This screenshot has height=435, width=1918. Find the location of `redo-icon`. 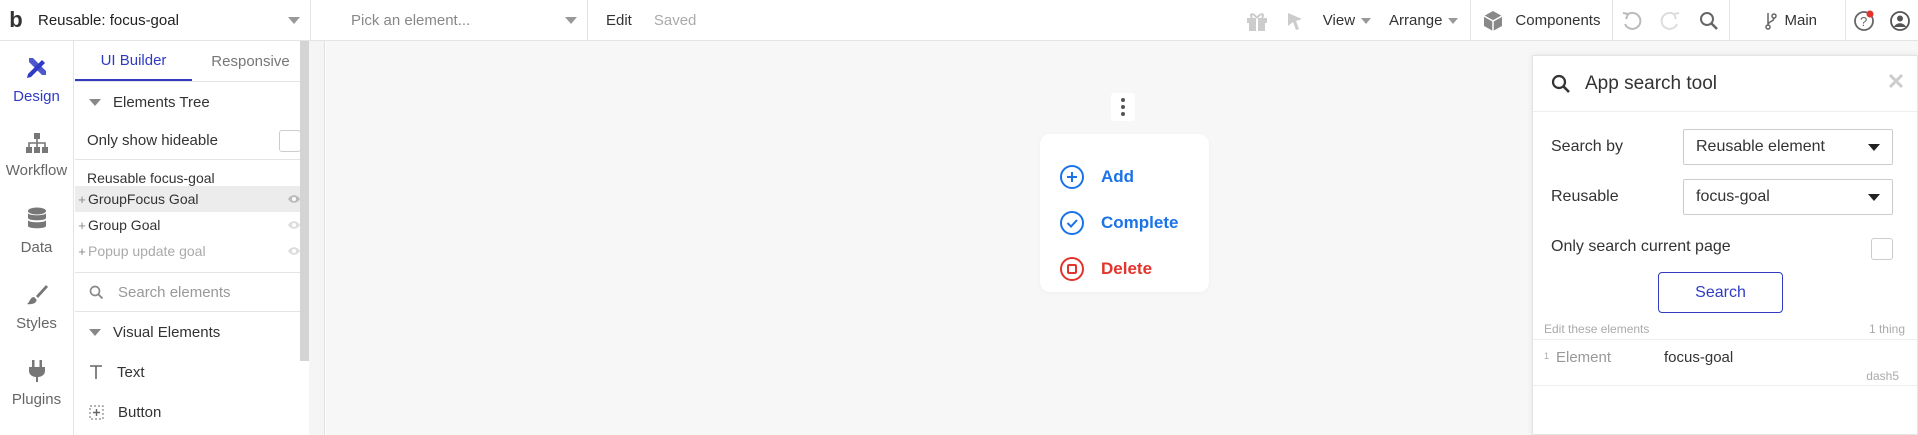

redo-icon is located at coordinates (1670, 20).